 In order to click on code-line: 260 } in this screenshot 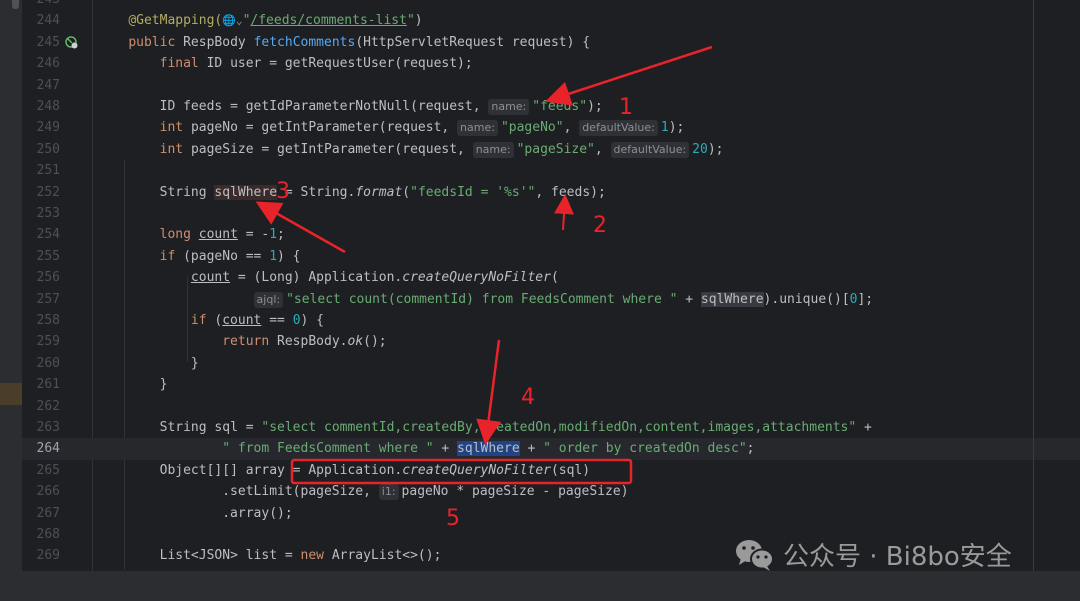, I will do `click(551, 363)`.